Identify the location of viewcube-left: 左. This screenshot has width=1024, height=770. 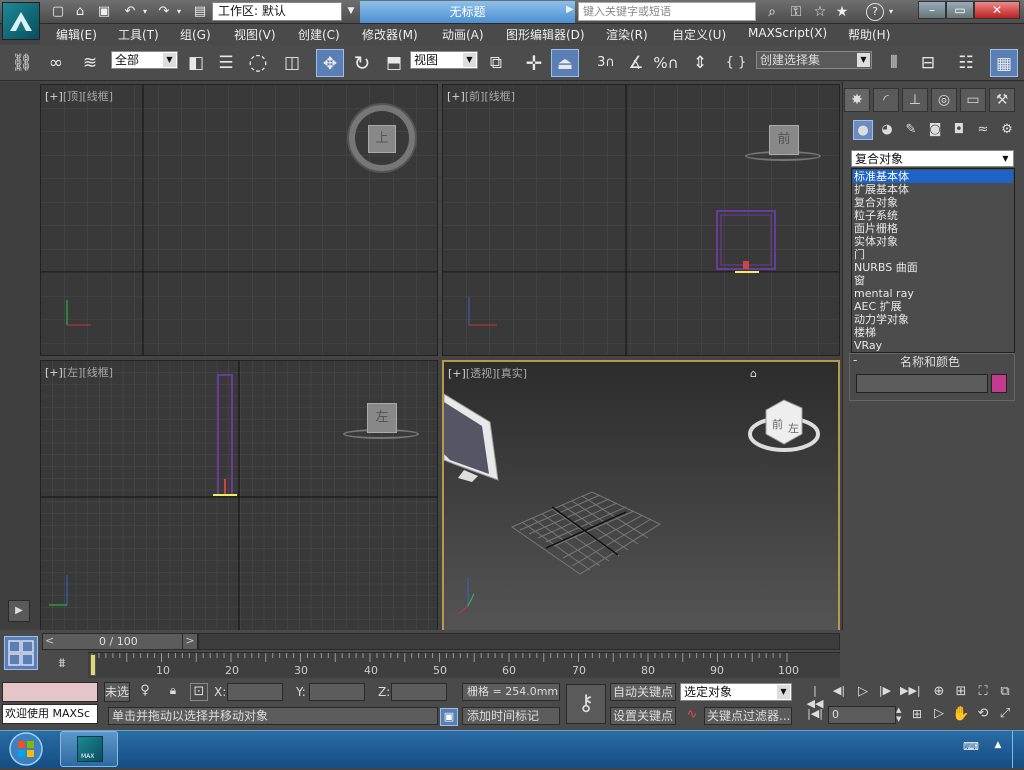
(382, 418).